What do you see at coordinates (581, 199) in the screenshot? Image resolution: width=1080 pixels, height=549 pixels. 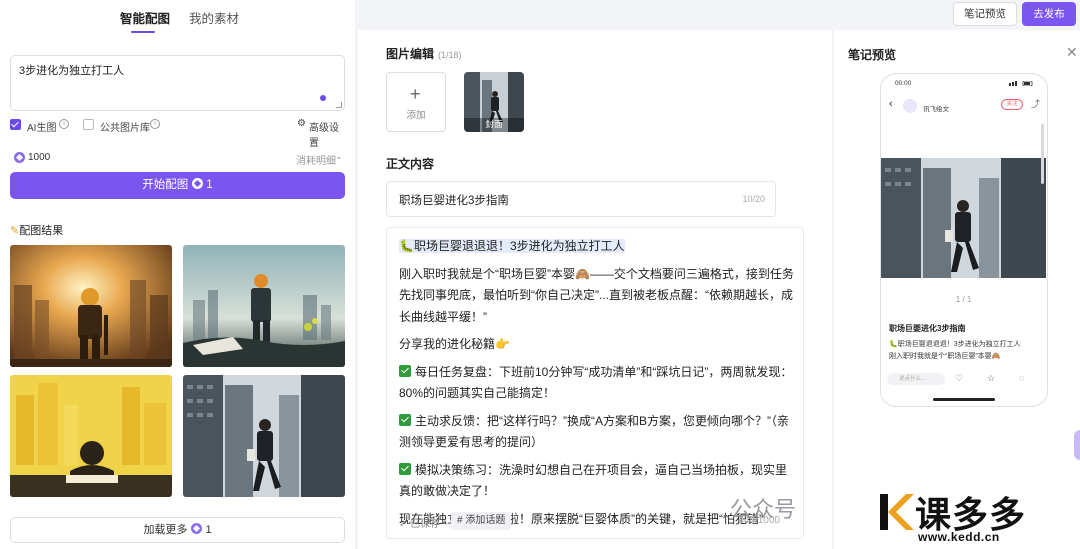 I see `note-title-input: 职场巨婴进化3步指南 10/20` at bounding box center [581, 199].